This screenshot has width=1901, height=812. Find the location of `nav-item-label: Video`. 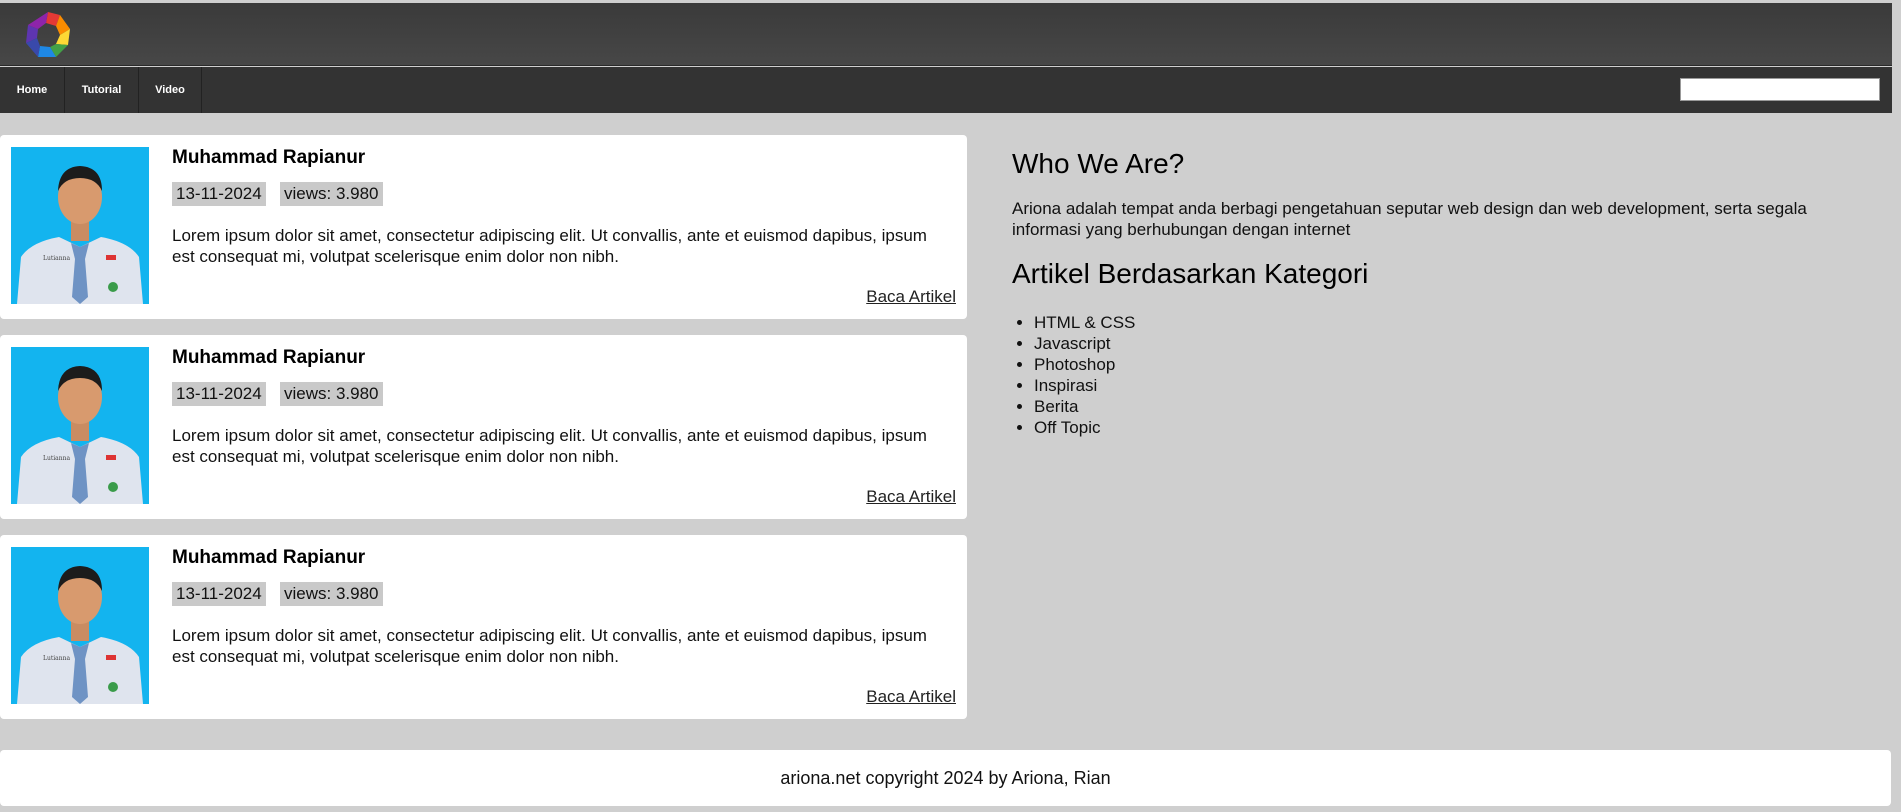

nav-item-label: Video is located at coordinates (170, 90).